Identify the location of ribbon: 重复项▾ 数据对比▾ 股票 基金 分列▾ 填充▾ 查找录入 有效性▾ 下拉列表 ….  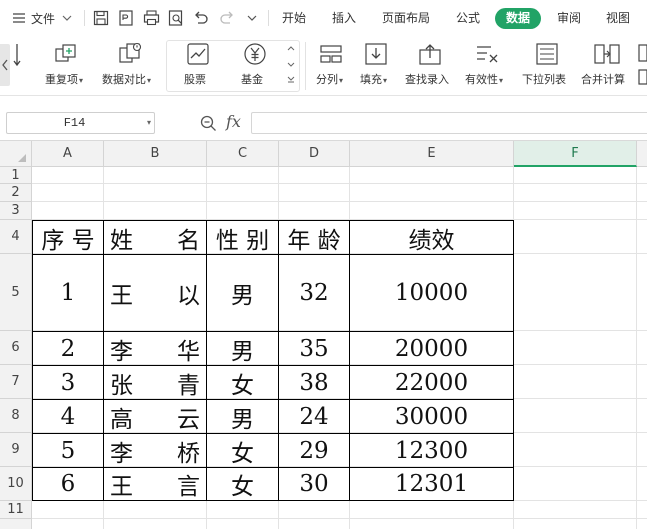
(323, 66).